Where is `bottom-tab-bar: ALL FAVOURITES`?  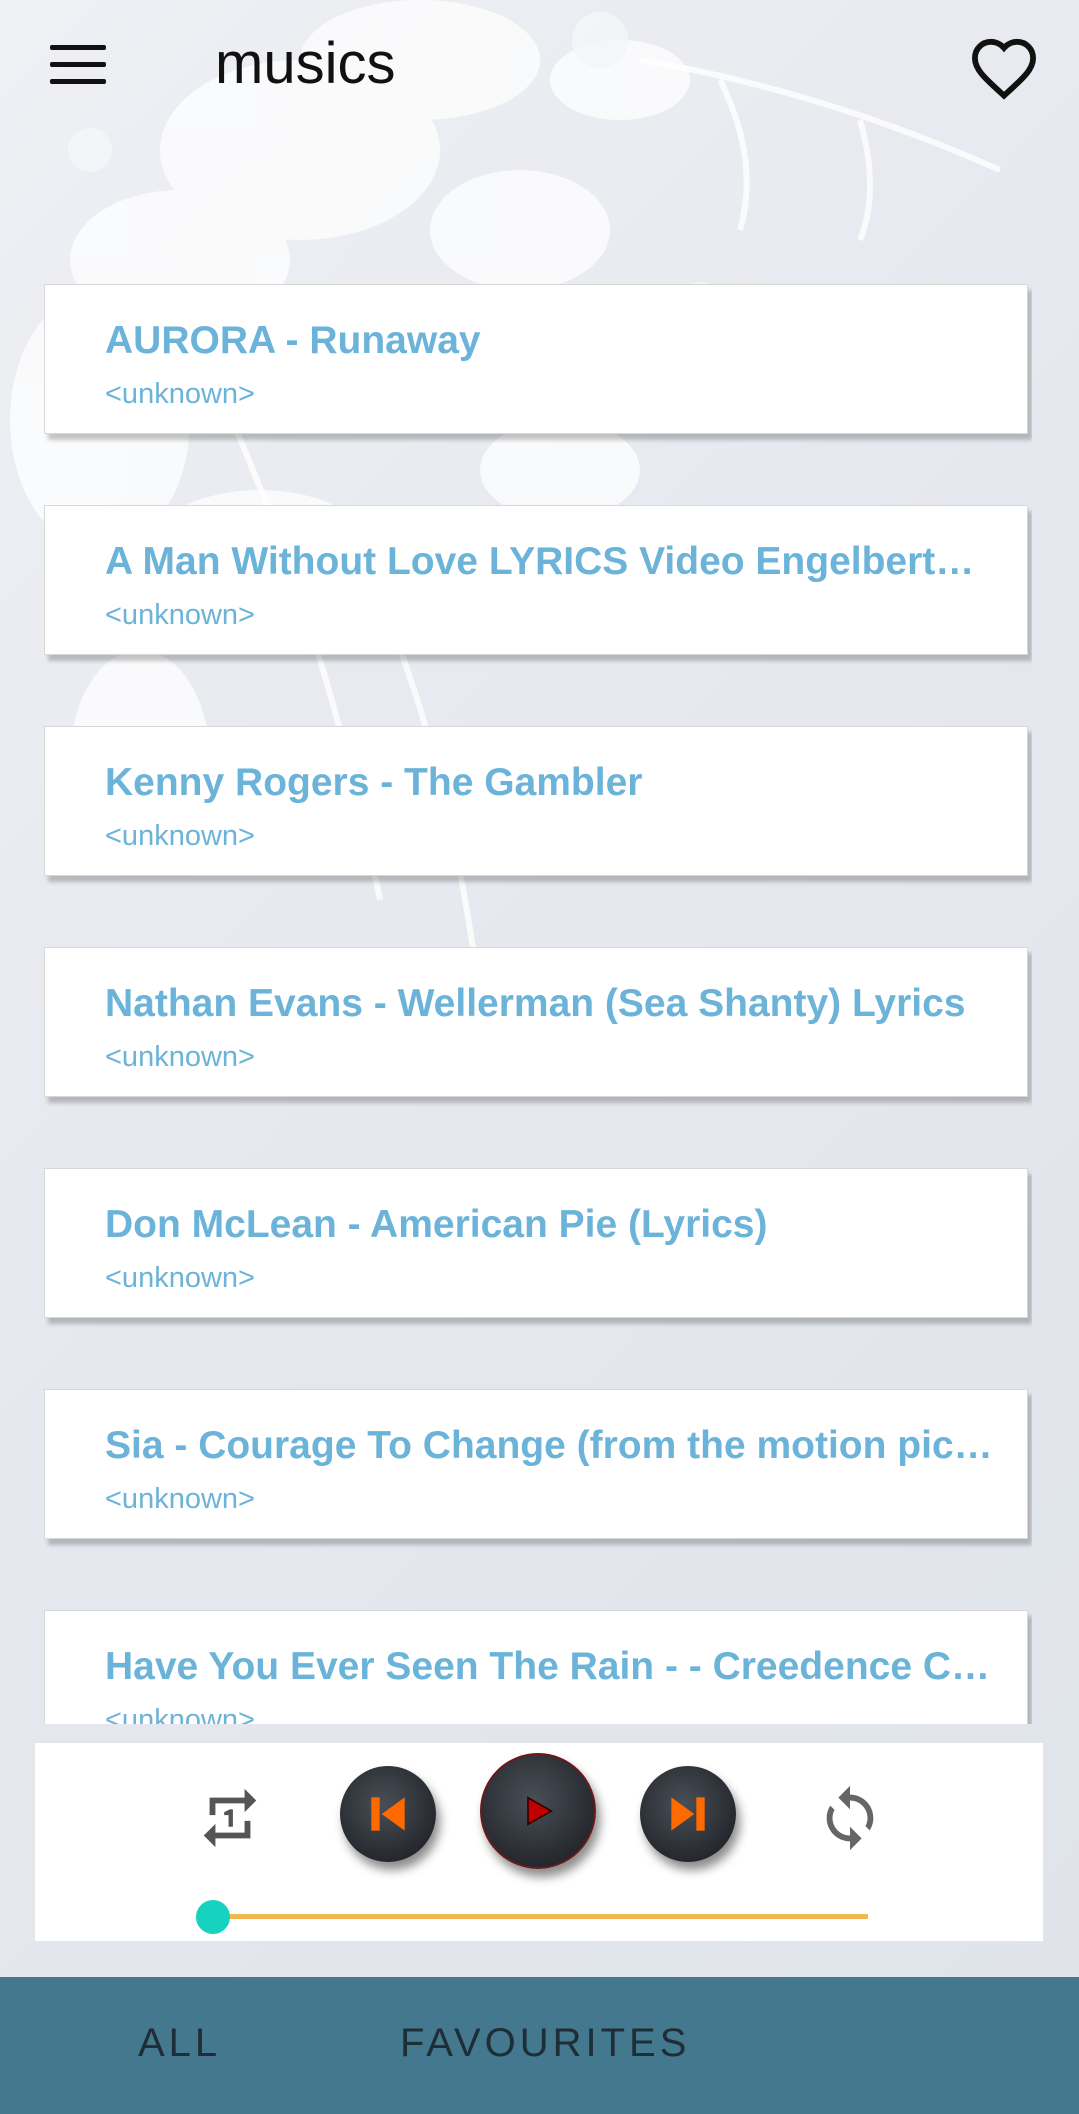 bottom-tab-bar: ALL FAVOURITES is located at coordinates (539, 2045).